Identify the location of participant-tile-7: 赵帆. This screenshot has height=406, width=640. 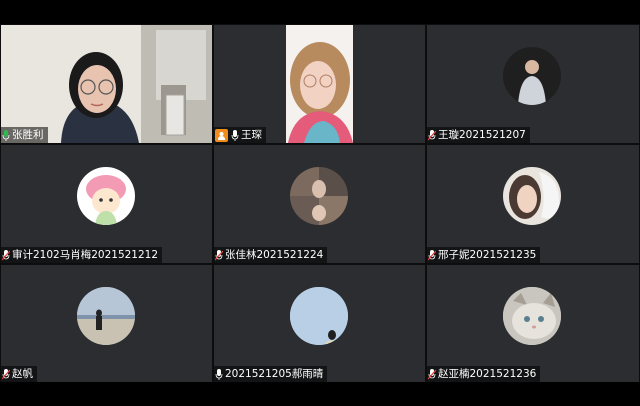
(106, 323).